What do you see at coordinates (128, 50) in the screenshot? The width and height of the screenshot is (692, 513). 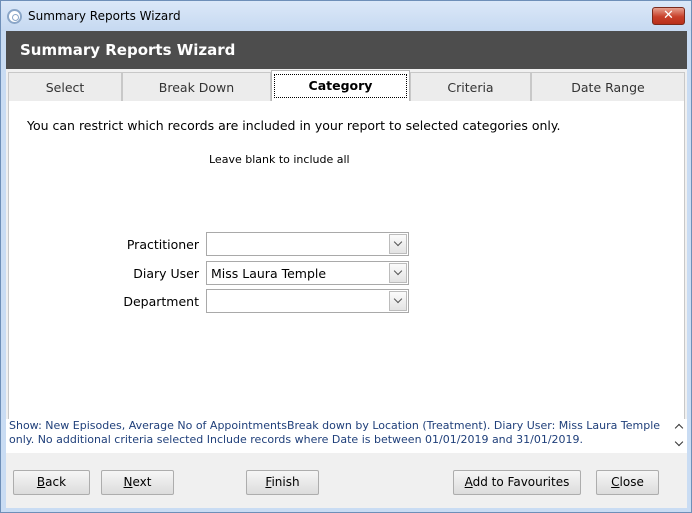 I see `wizard-header-title: Summary Reports Wizard` at bounding box center [128, 50].